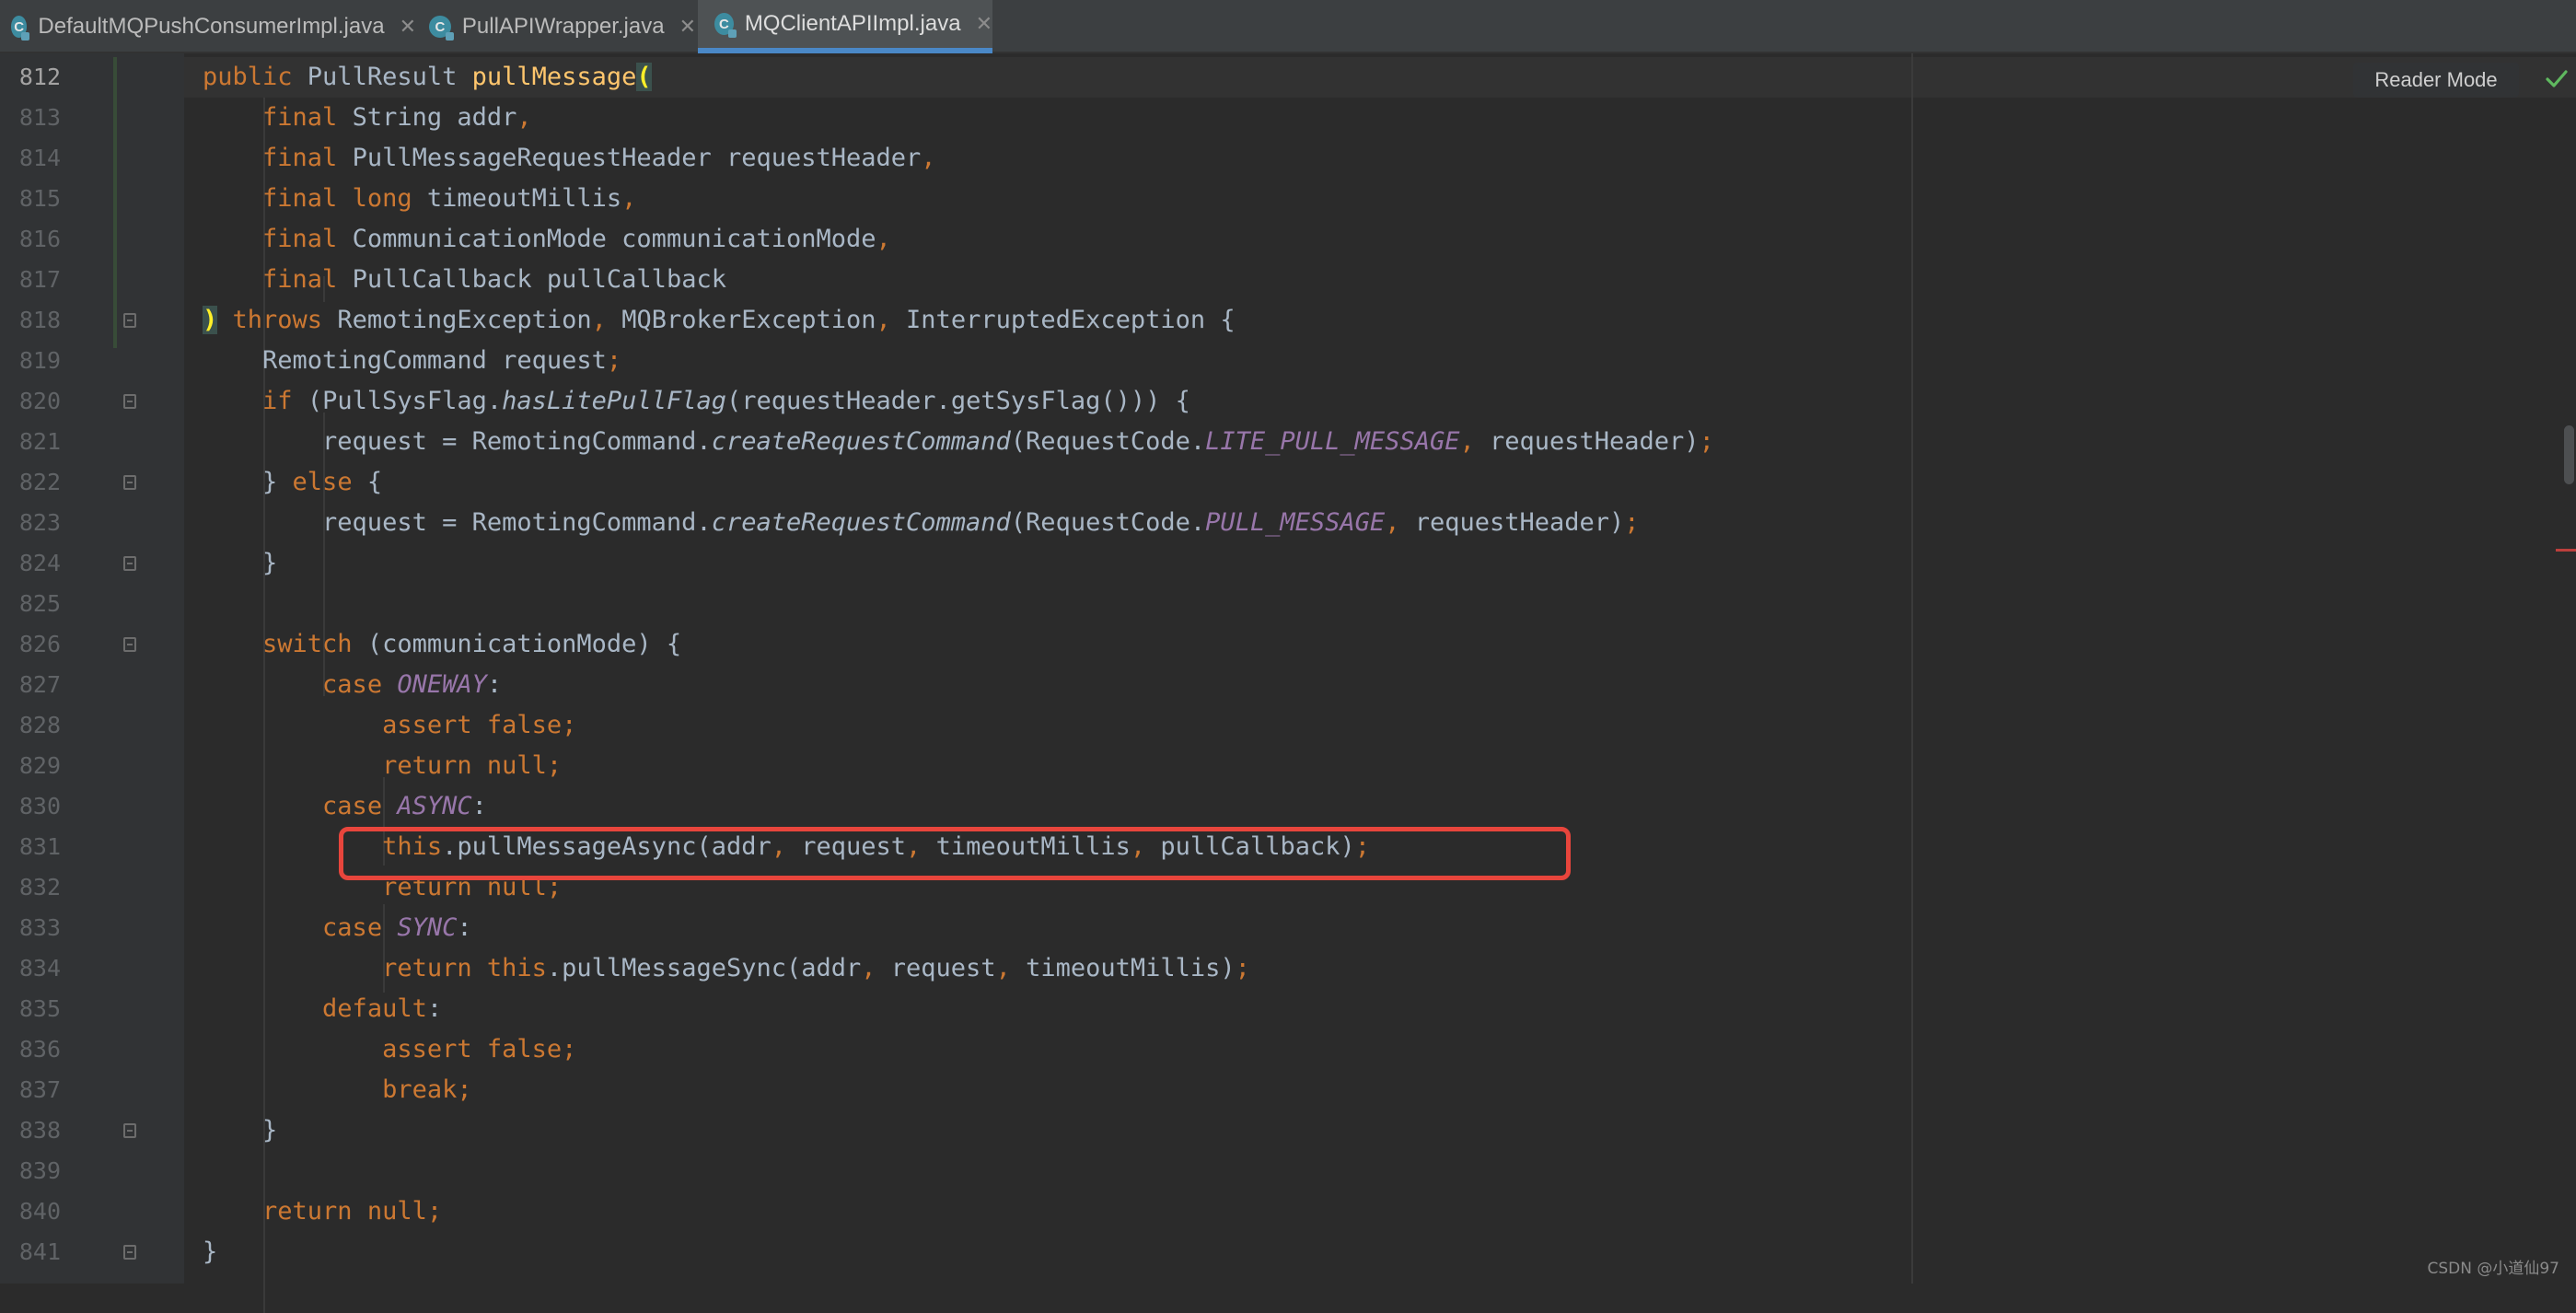 The height and width of the screenshot is (1313, 2576). I want to click on code-token: request, so click(943, 968).